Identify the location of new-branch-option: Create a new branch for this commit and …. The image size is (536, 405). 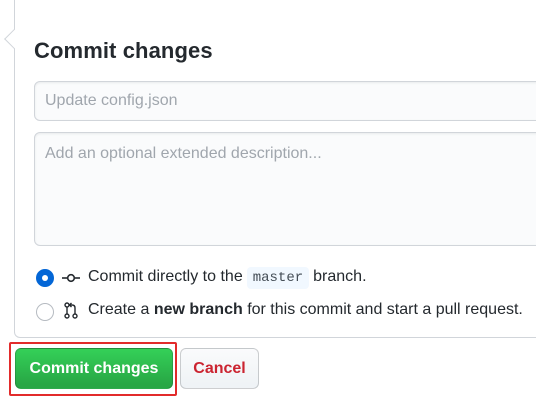
(279, 310).